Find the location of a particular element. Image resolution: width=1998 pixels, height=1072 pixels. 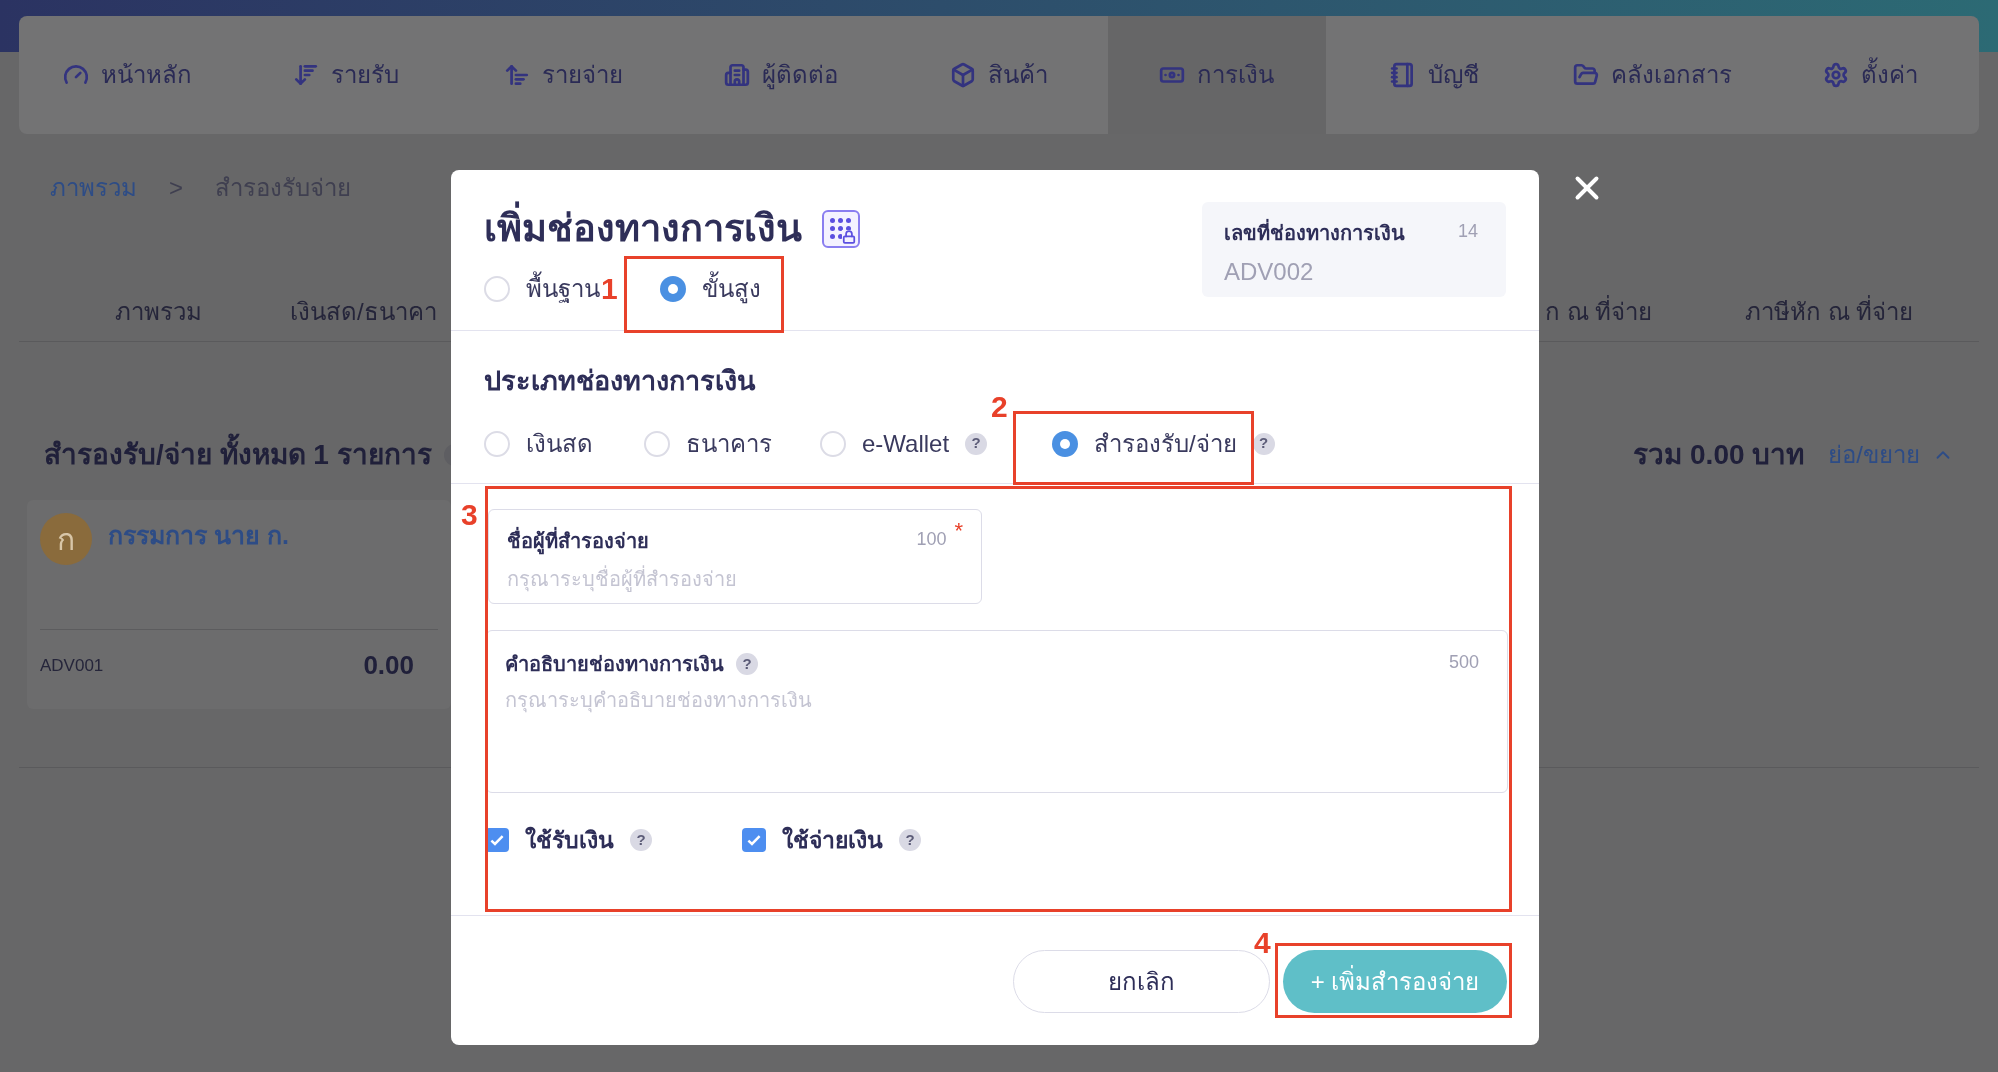

field-label: ชื่อผู้ที่สำรองจ่าย is located at coordinates (578, 541).